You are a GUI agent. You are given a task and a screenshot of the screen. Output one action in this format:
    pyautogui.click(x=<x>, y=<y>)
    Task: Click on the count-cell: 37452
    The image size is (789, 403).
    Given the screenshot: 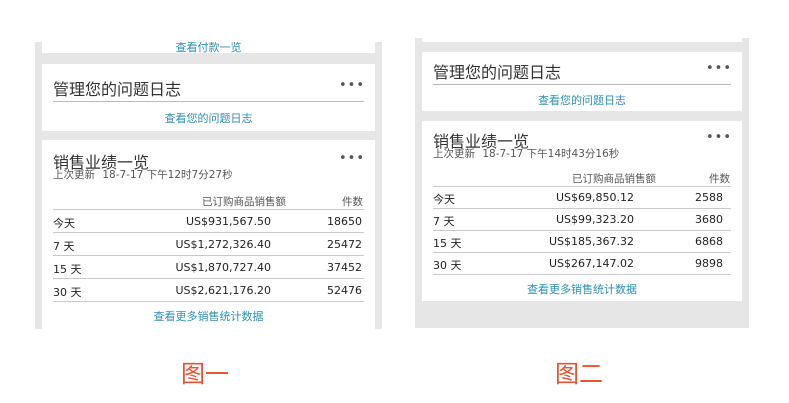 What is the action you would take?
    pyautogui.click(x=344, y=267)
    